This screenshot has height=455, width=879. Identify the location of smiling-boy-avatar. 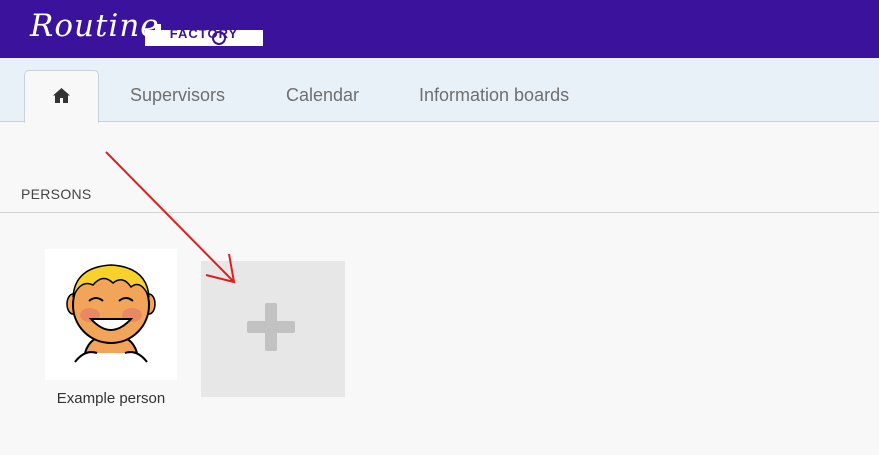
(111, 314).